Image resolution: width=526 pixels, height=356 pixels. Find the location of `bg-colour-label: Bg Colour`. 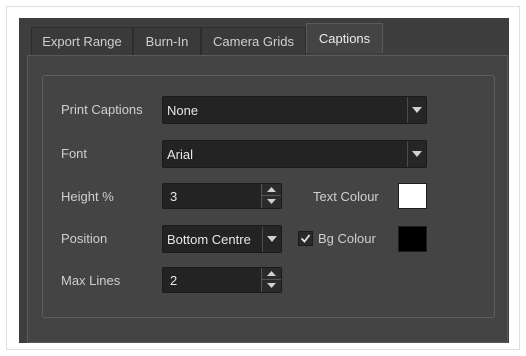

bg-colour-label: Bg Colour is located at coordinates (347, 238).